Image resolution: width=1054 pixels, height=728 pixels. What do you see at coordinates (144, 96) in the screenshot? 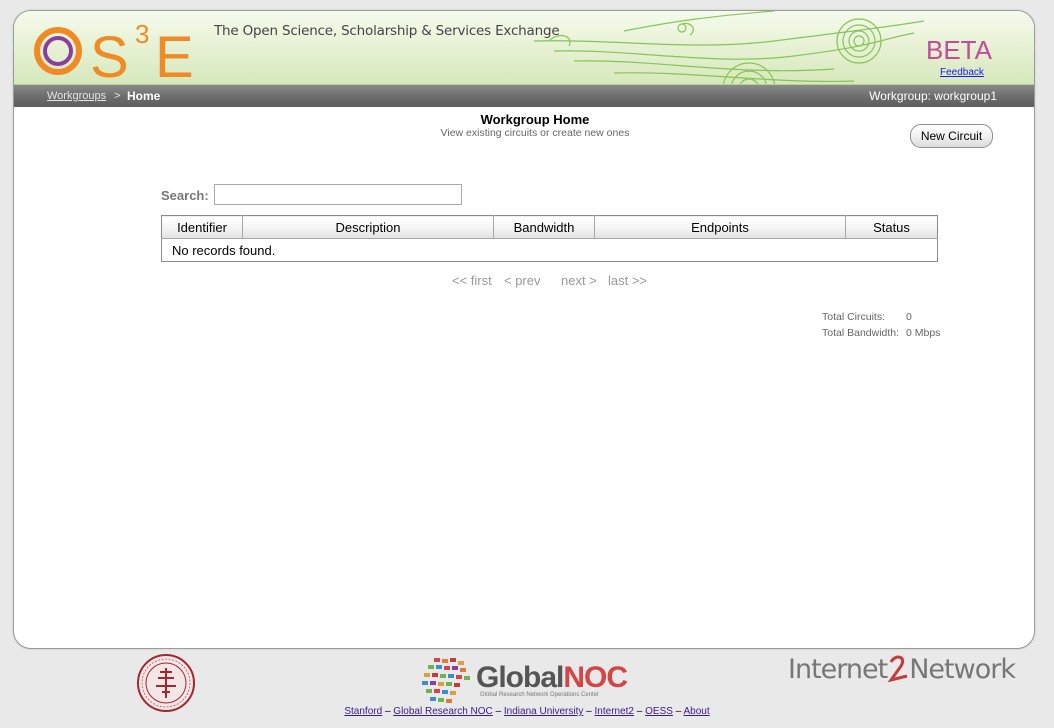
I see `breadcrumb-current: Home` at bounding box center [144, 96].